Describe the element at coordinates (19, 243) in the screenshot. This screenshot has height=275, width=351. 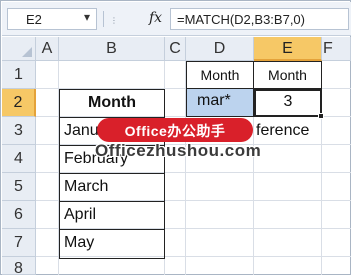
I see `row-header-7: 7` at that location.